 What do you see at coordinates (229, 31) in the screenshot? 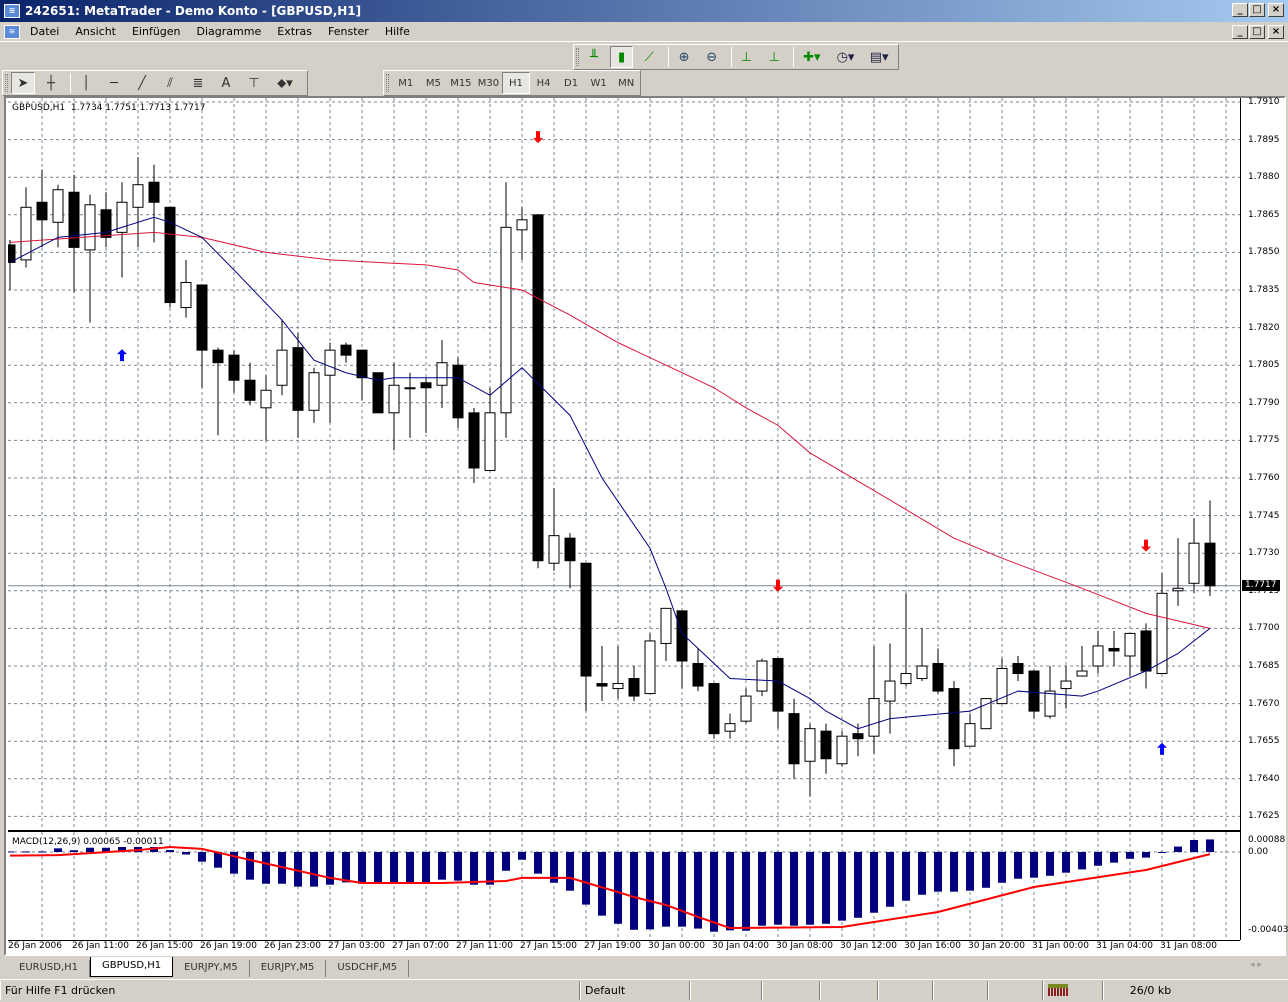
I see `menu-diagramme: Diagramme` at bounding box center [229, 31].